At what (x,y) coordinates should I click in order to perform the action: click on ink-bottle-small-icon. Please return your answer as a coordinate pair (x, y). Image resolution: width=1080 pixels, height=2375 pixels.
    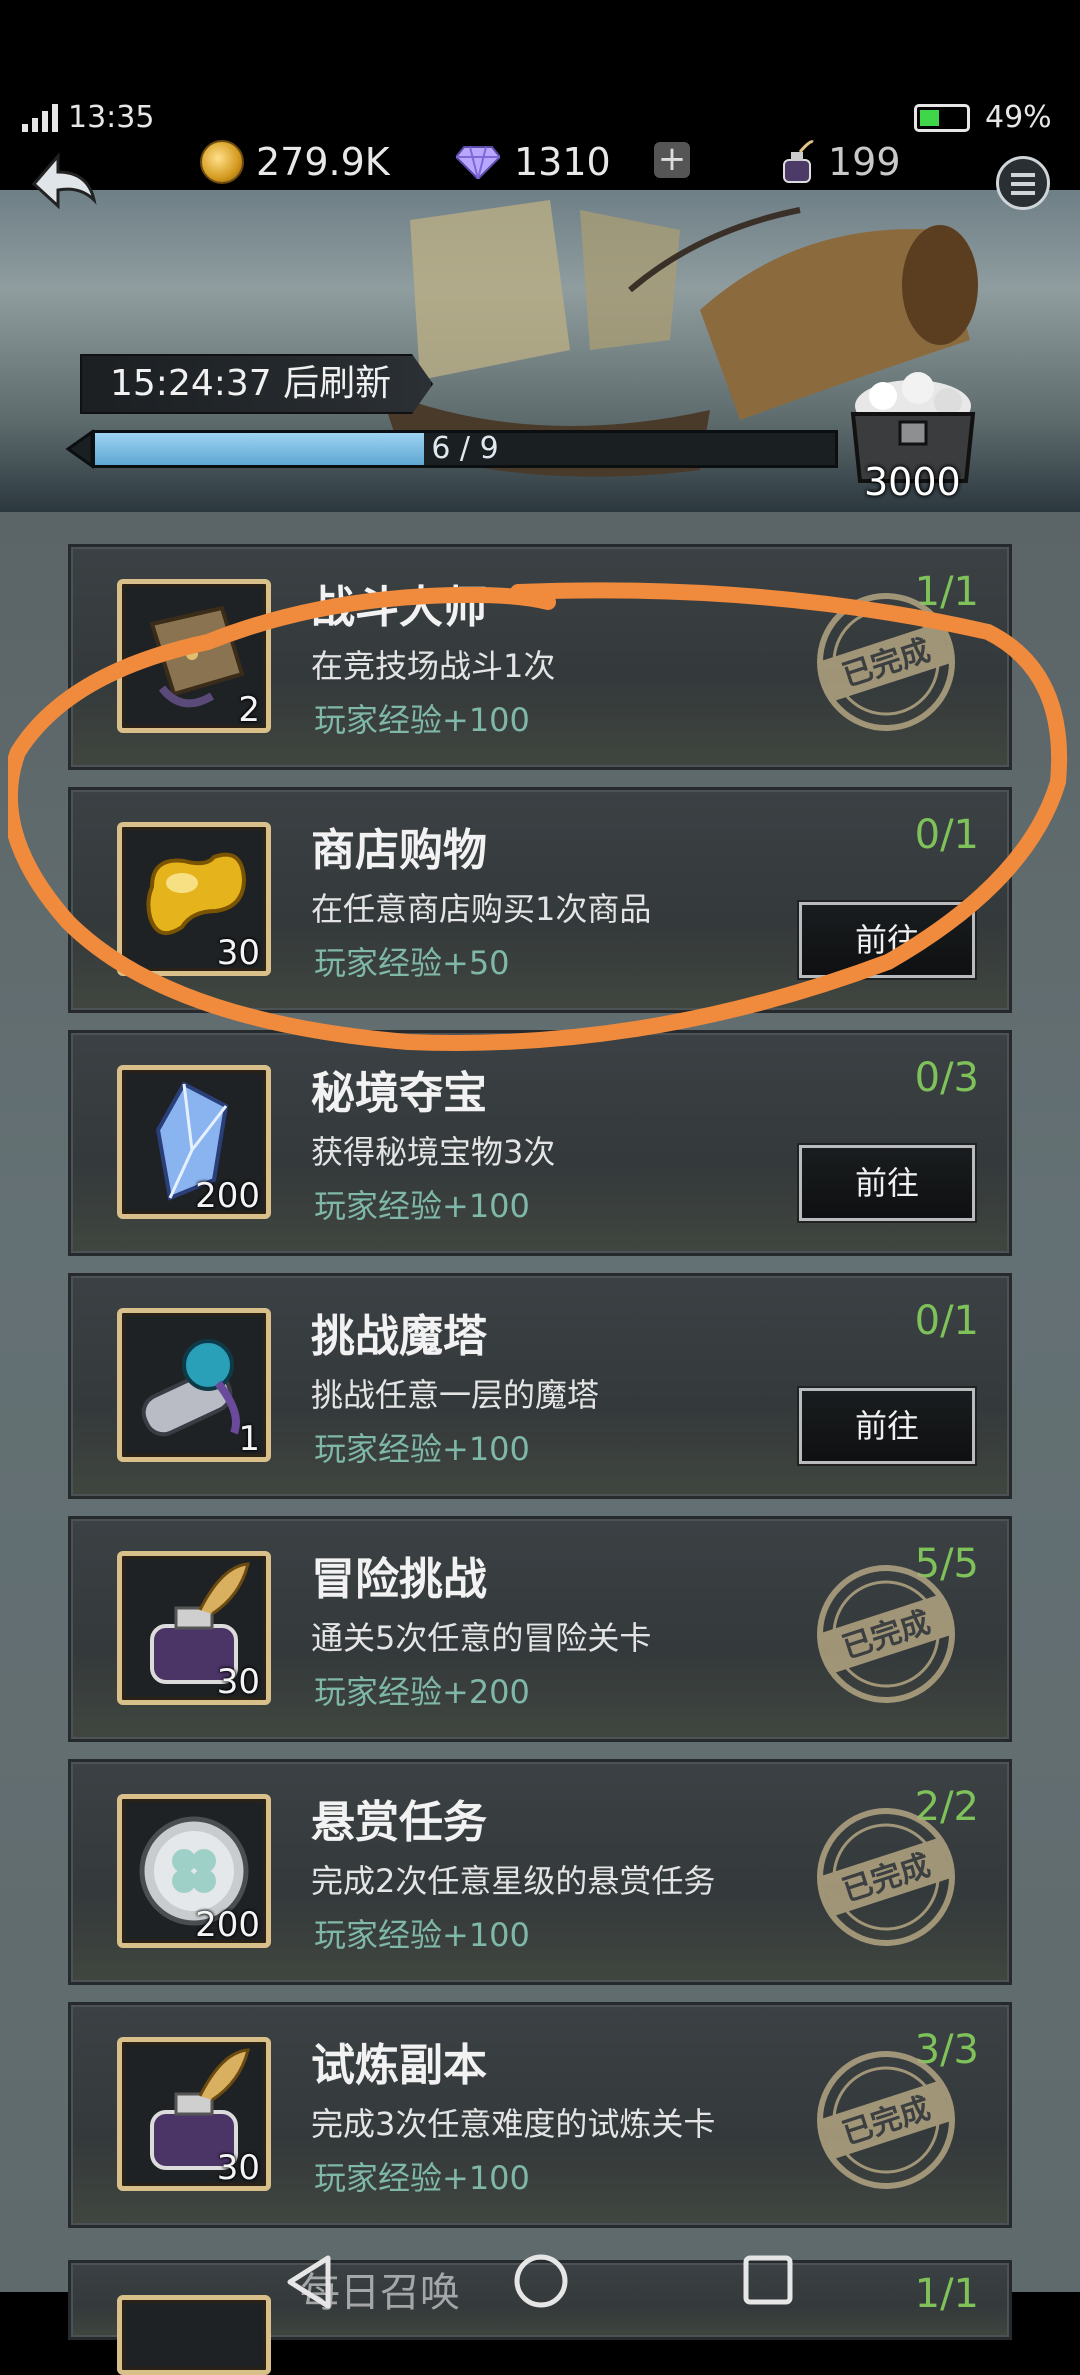
    Looking at the image, I should click on (798, 161).